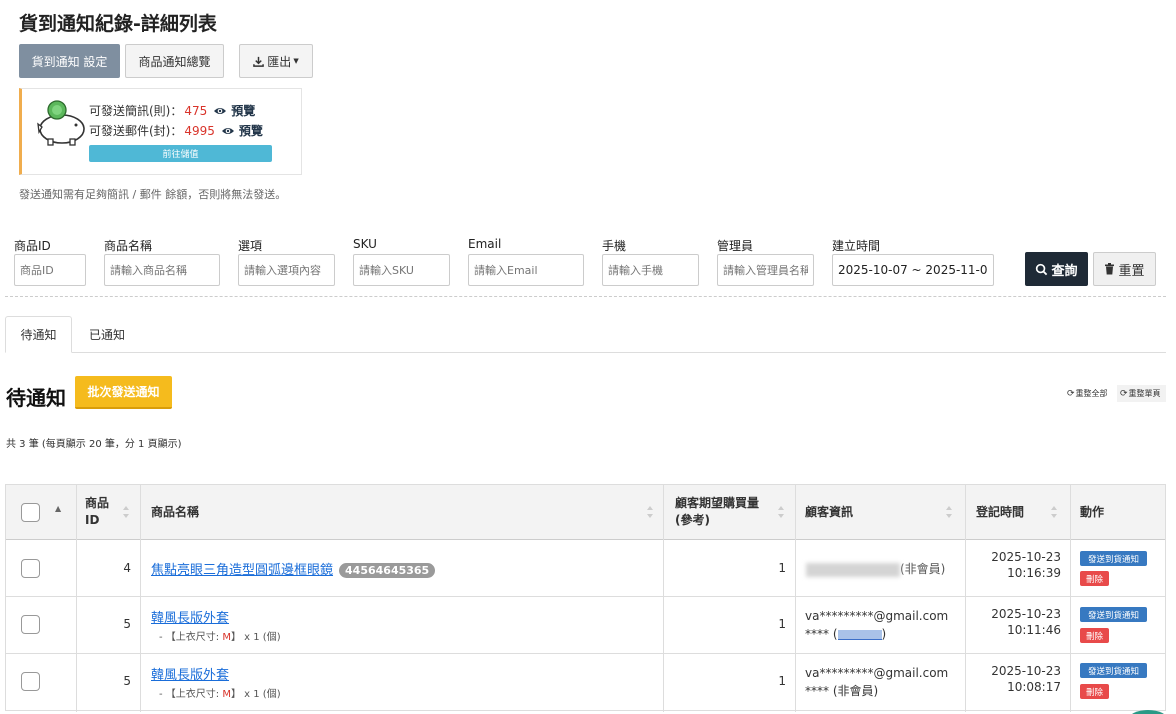 This screenshot has height=714, width=1176. Describe the element at coordinates (128, 246) in the screenshot. I see `filter-label-product-name: 商品名稱` at that location.